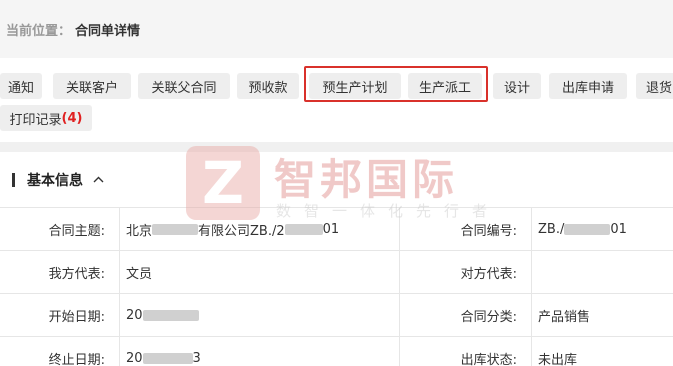 The image size is (673, 366). What do you see at coordinates (466, 351) in the screenshot?
I see `outbound-status-label: 出库状态:` at bounding box center [466, 351].